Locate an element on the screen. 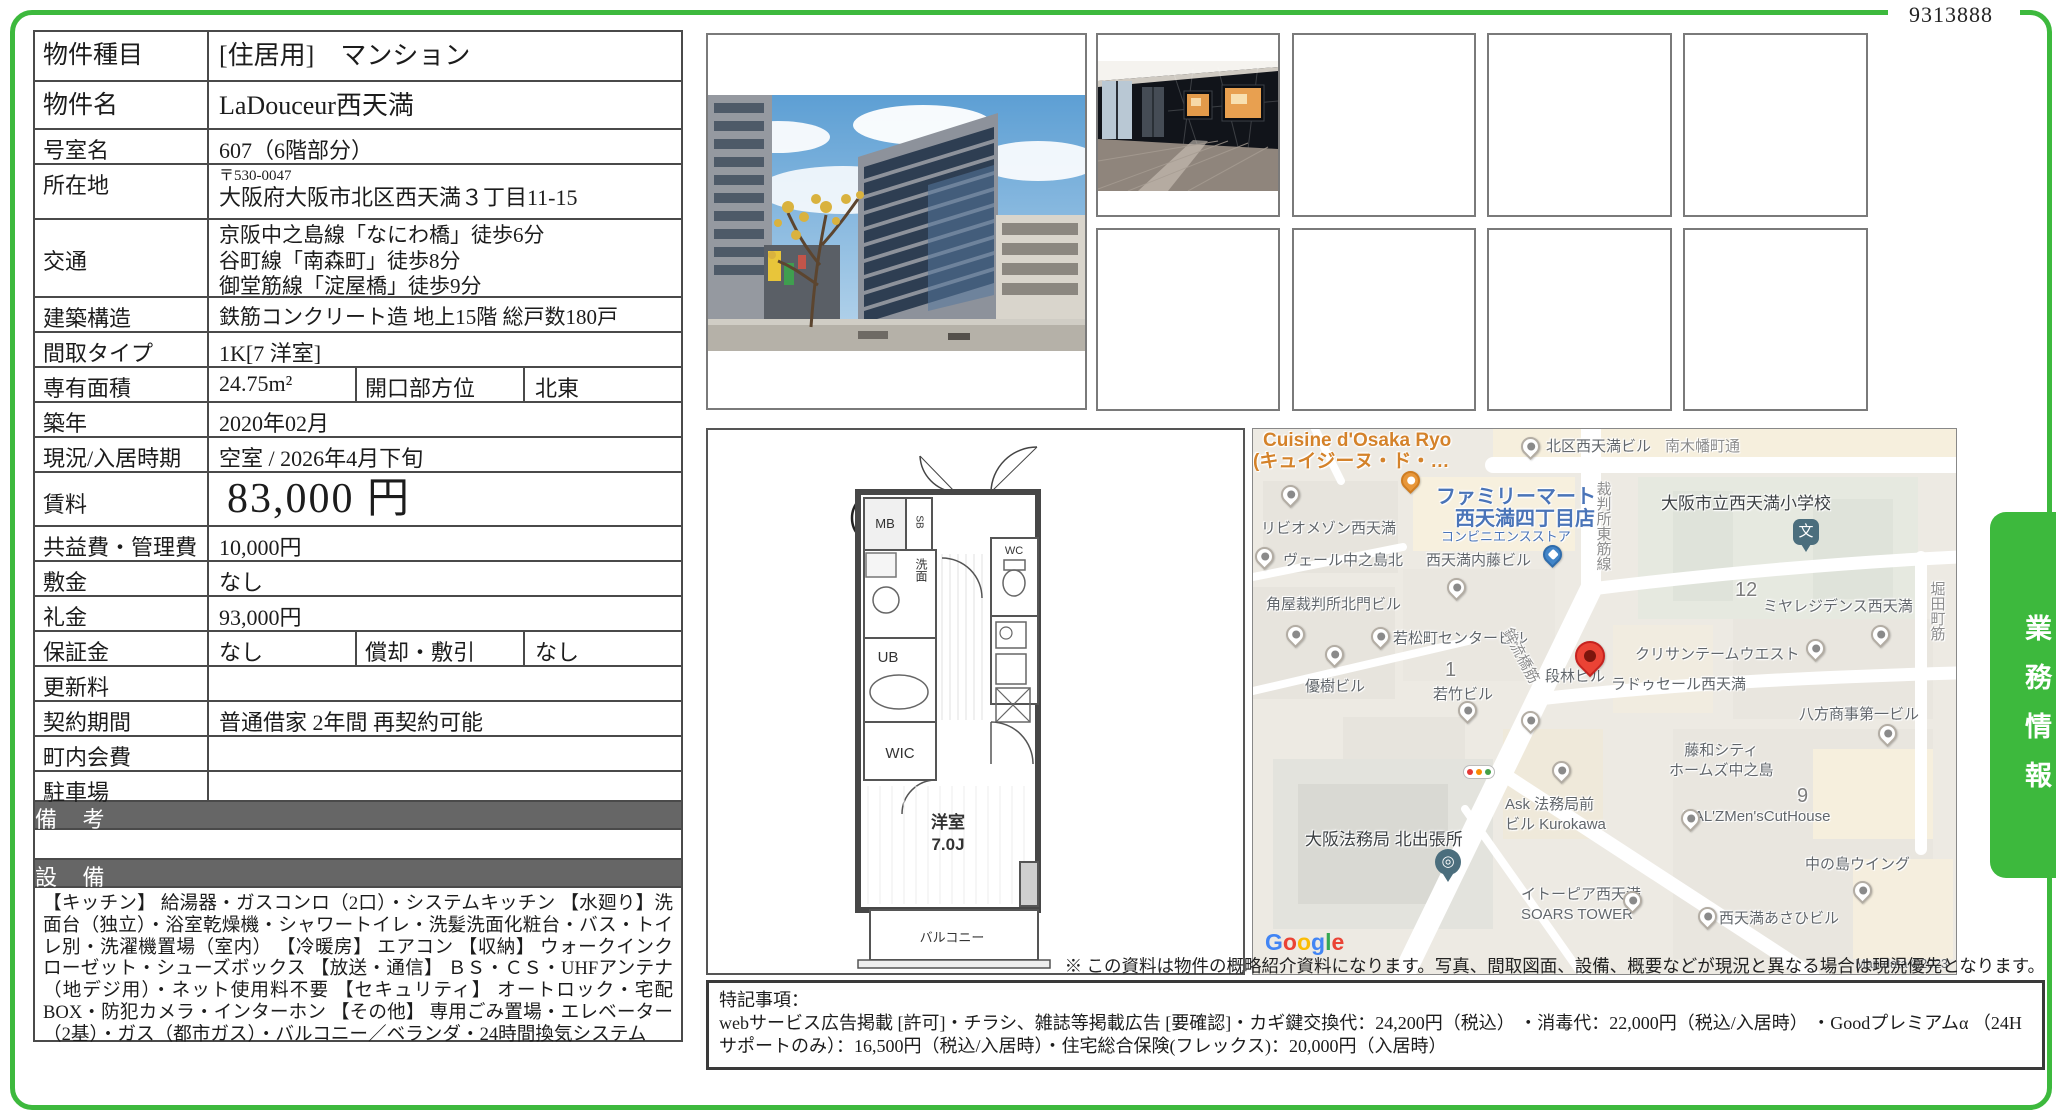 This screenshot has width=2056, height=1110. built-value: 2020年02月 is located at coordinates (274, 423).